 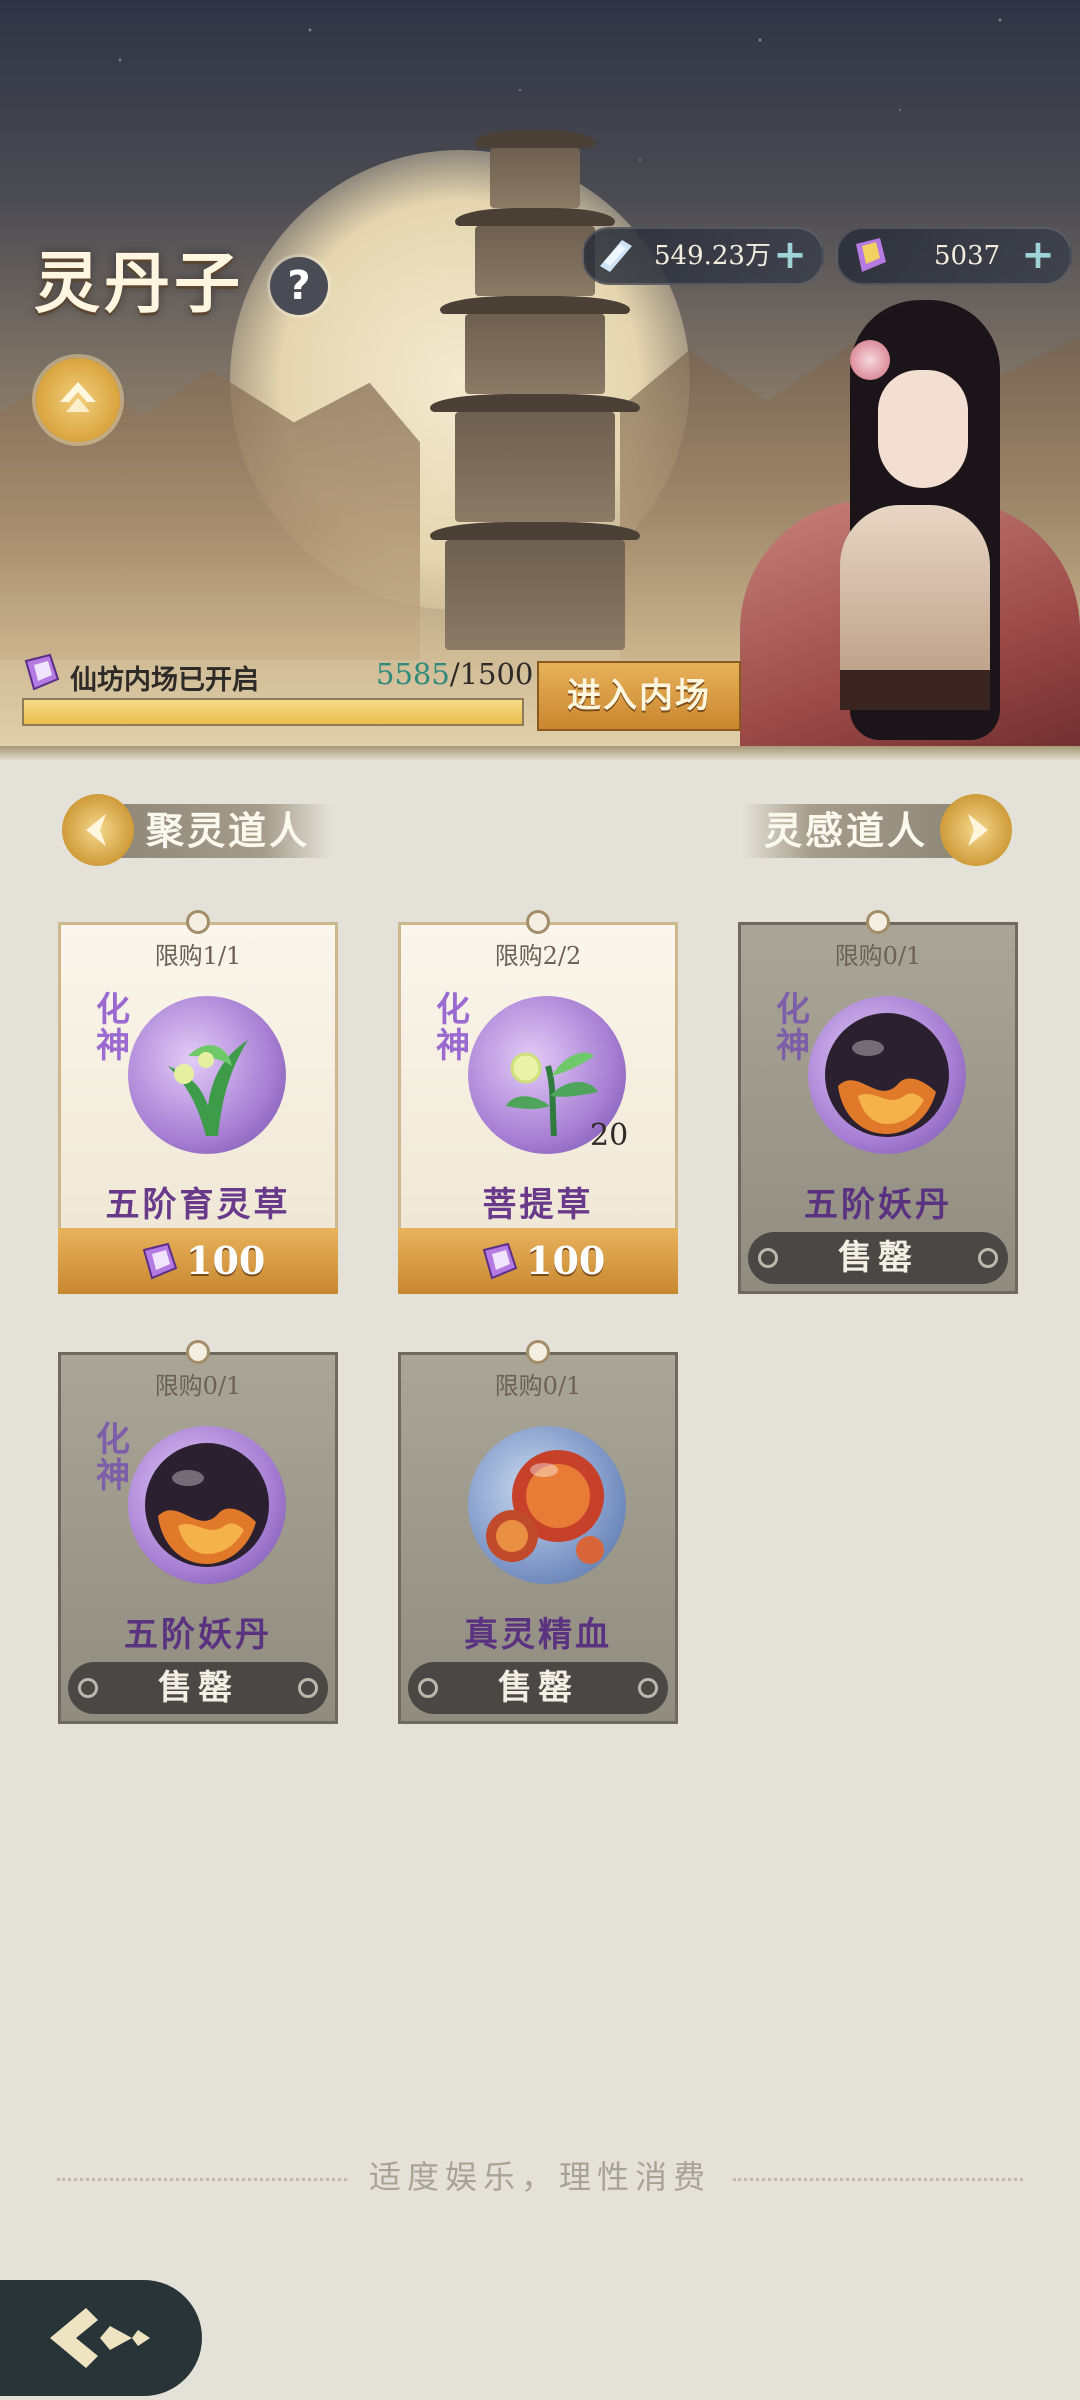 I want to click on prev-merchant-label: 聚灵道人, so click(x=217, y=831).